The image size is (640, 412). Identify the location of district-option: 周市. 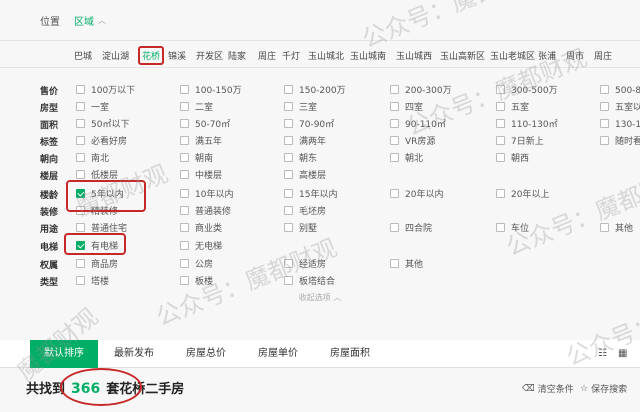
(575, 55).